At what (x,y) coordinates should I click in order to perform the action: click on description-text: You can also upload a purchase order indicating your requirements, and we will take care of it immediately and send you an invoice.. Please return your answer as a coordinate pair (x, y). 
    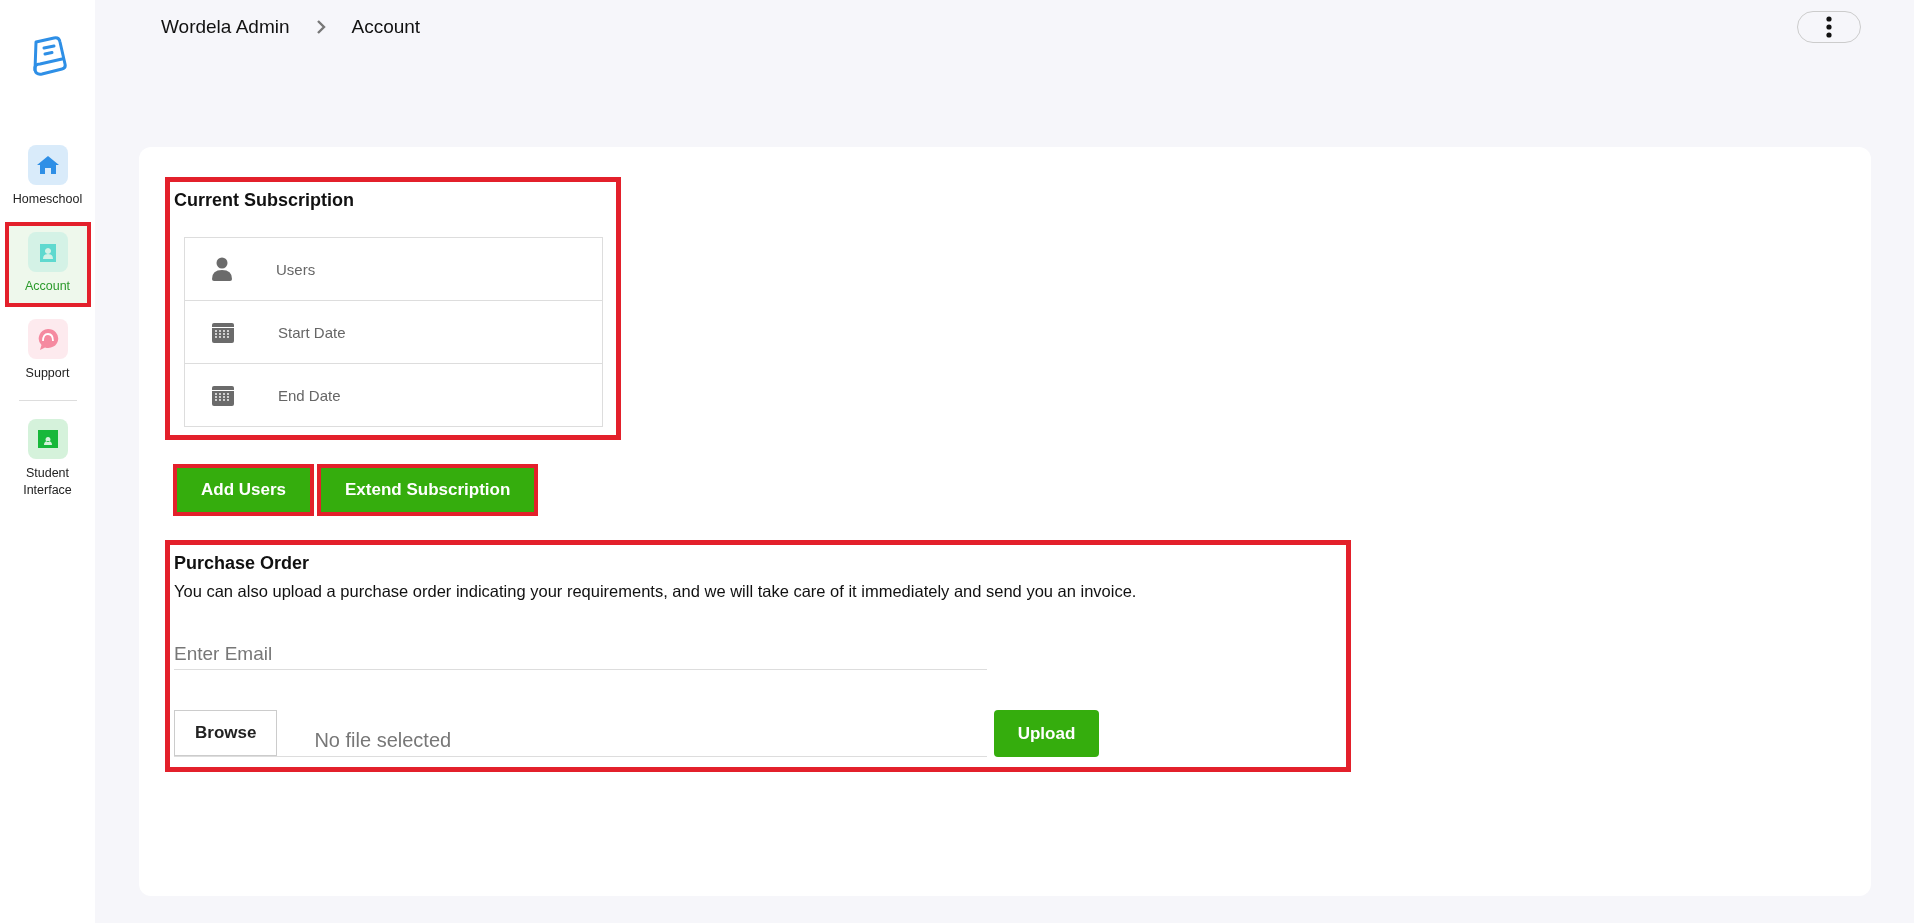
    Looking at the image, I should click on (656, 591).